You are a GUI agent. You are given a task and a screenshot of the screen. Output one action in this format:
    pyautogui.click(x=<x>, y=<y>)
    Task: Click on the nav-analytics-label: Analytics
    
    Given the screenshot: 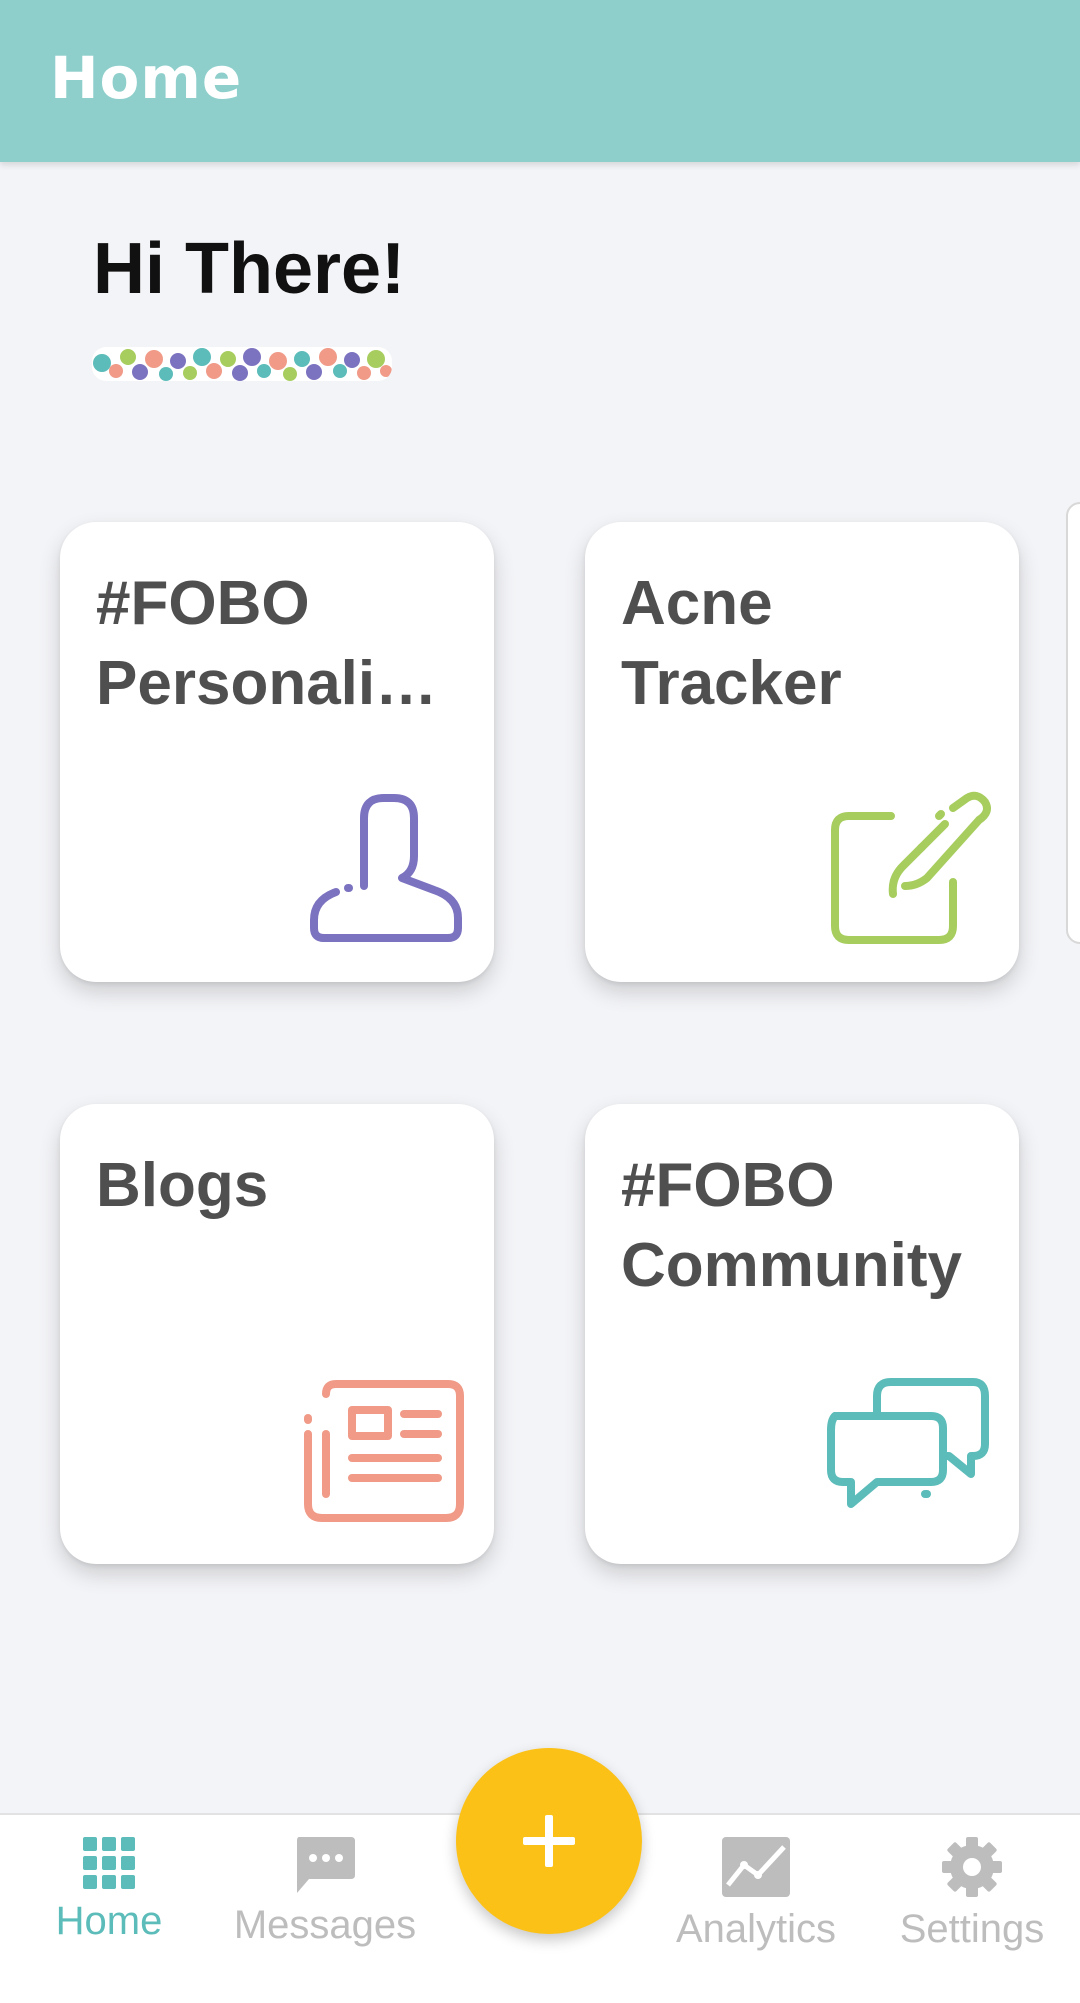 What is the action you would take?
    pyautogui.click(x=756, y=1929)
    